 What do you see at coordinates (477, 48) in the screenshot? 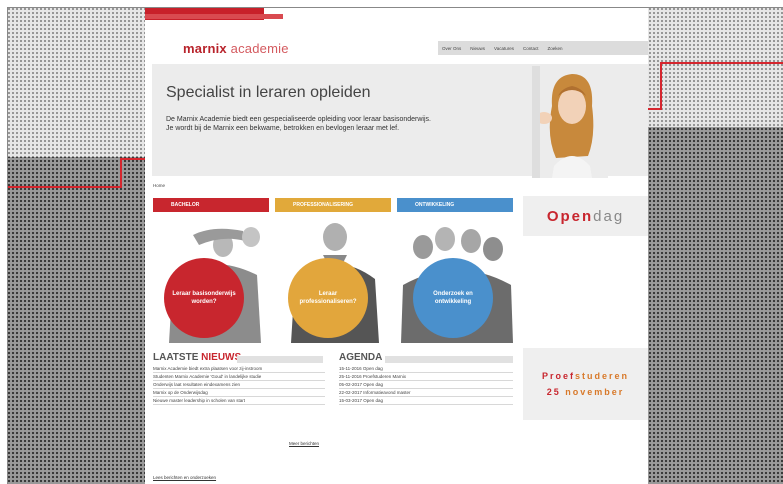
I see `nav-item: Nieuws` at bounding box center [477, 48].